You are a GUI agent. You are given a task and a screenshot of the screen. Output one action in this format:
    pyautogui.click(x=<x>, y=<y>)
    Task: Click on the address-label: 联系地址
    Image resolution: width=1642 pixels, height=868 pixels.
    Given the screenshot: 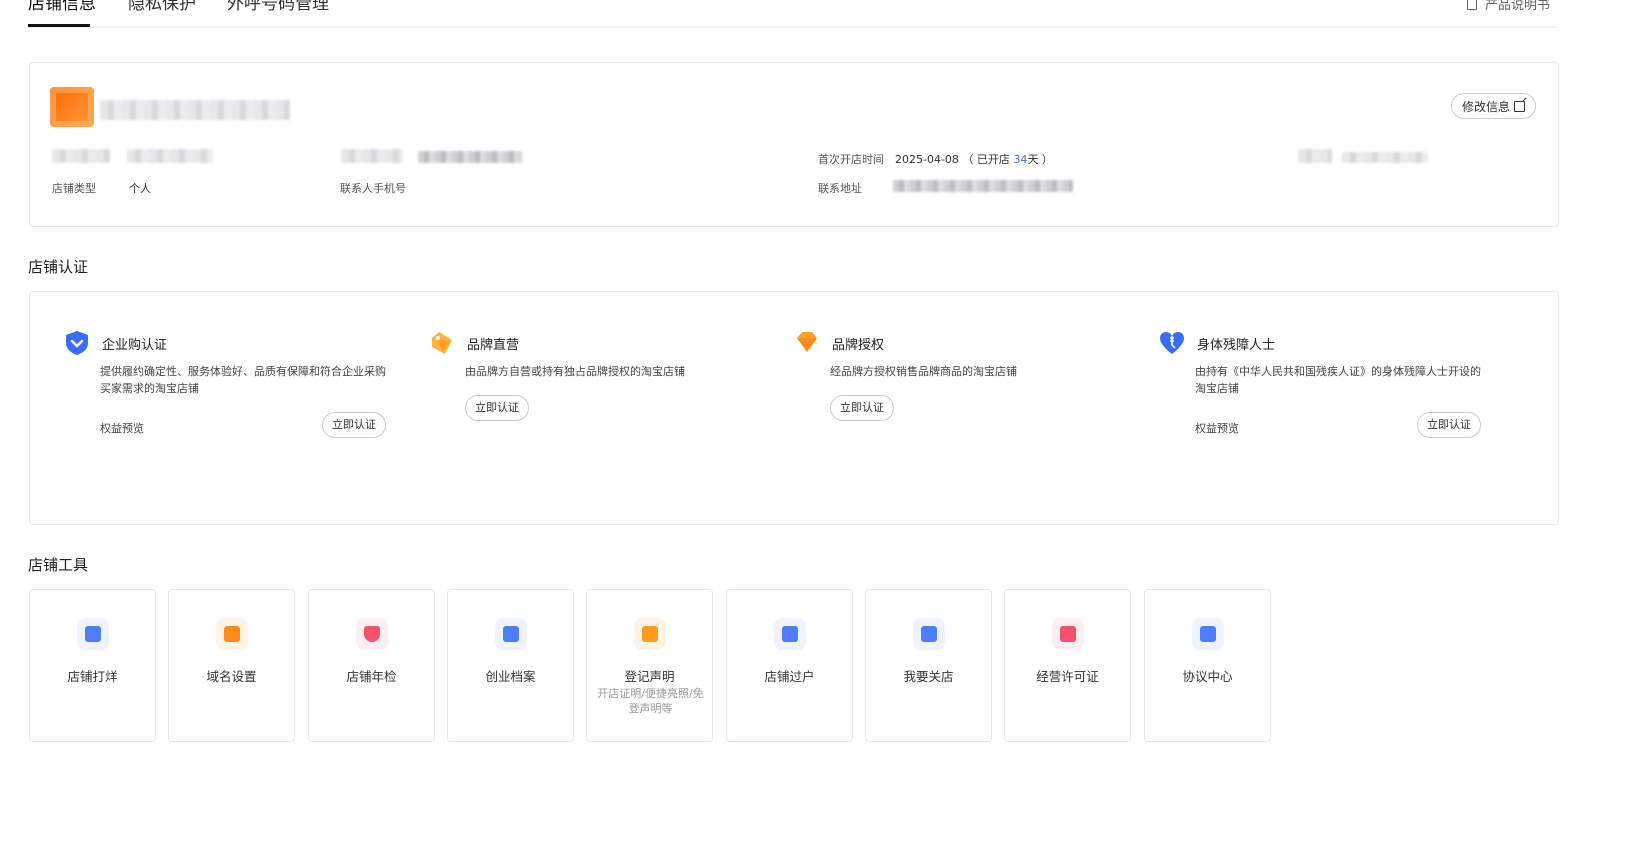 What is the action you would take?
    pyautogui.click(x=840, y=188)
    